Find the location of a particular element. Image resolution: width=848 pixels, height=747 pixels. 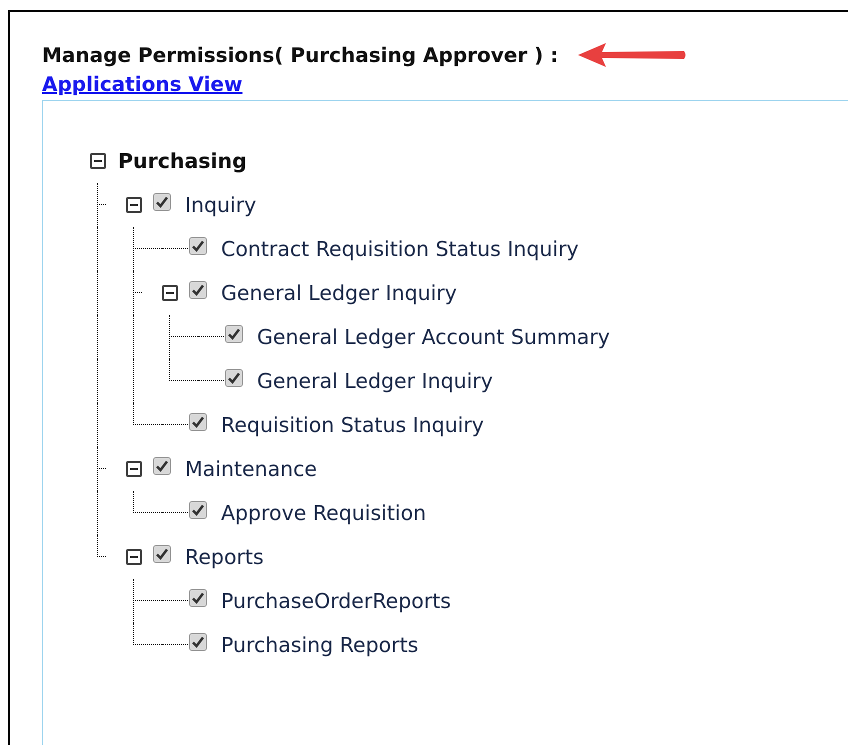

tree-item-label: Purchasing is located at coordinates (182, 161).